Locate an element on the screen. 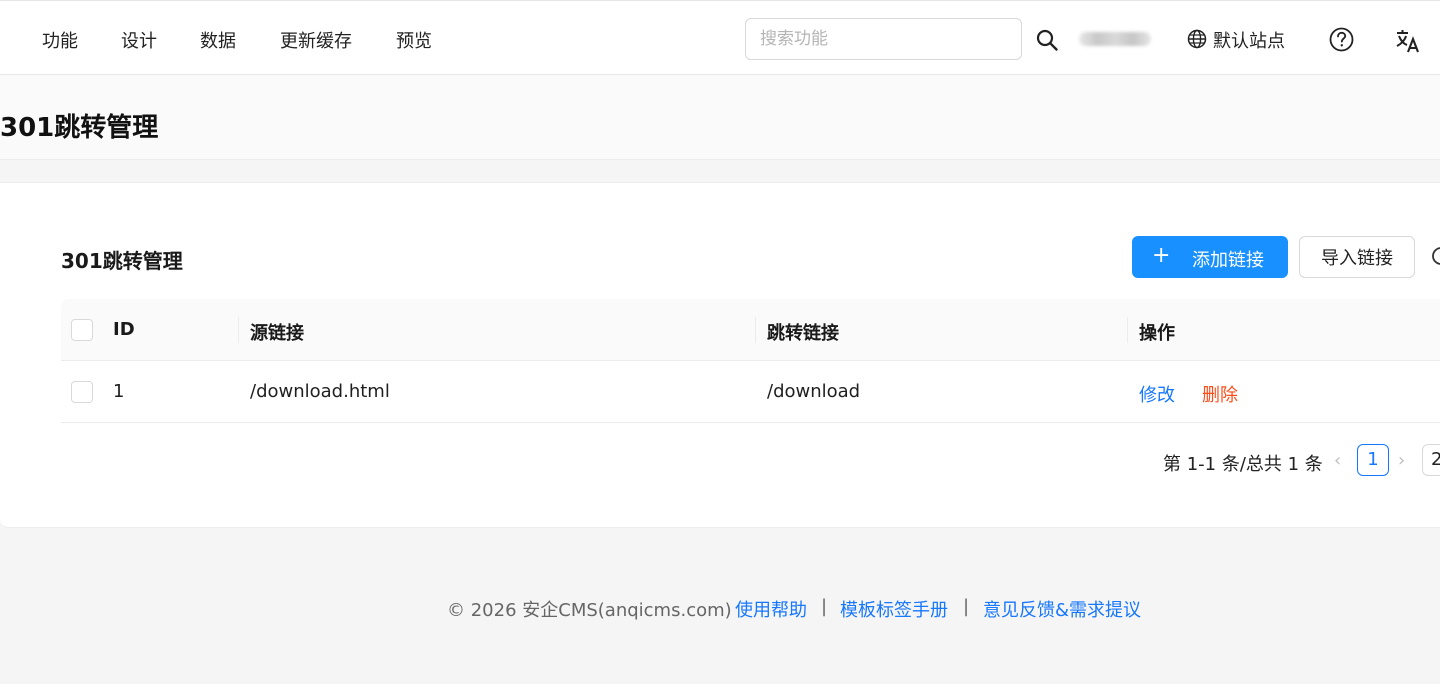 The image size is (1440, 684). column-header-id: ID is located at coordinates (124, 329).